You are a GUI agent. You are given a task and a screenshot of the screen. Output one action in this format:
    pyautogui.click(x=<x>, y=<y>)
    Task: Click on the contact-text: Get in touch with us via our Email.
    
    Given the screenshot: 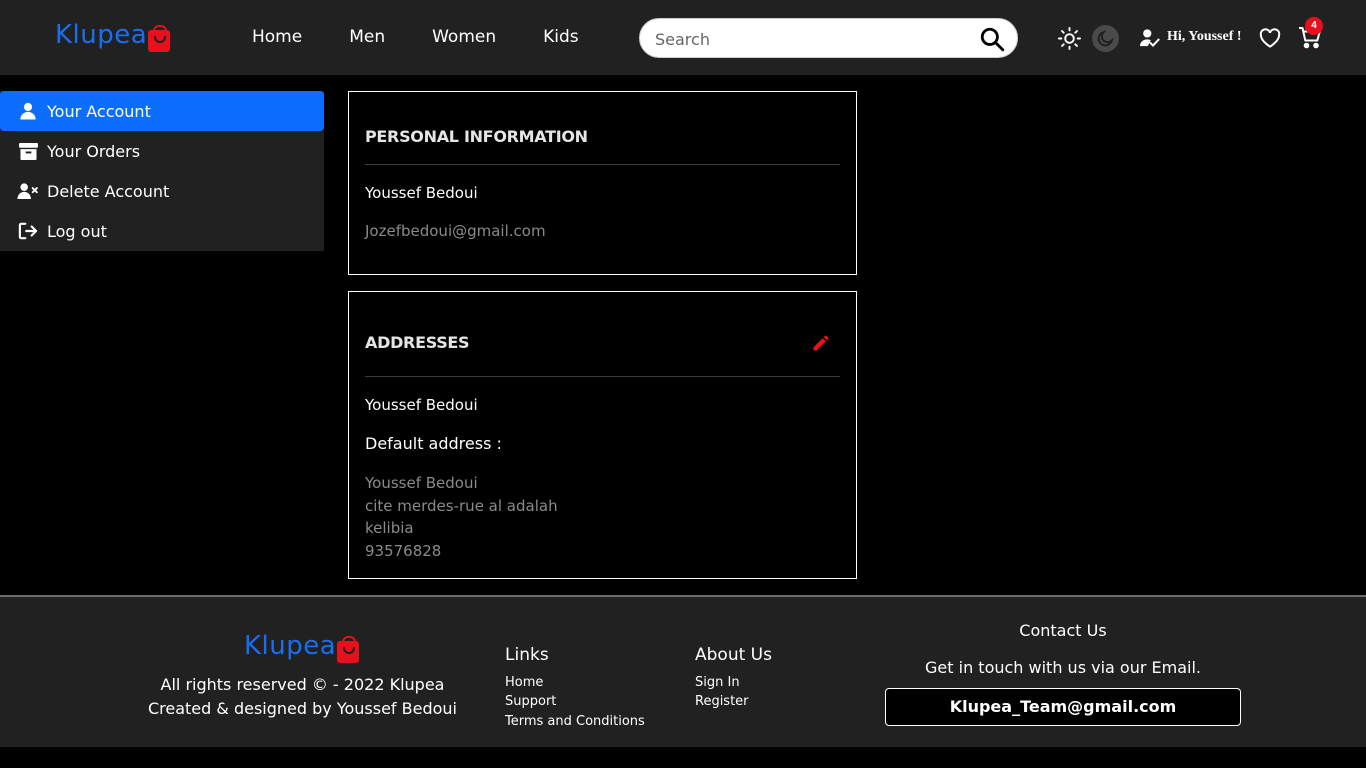 What is the action you would take?
    pyautogui.click(x=1063, y=667)
    